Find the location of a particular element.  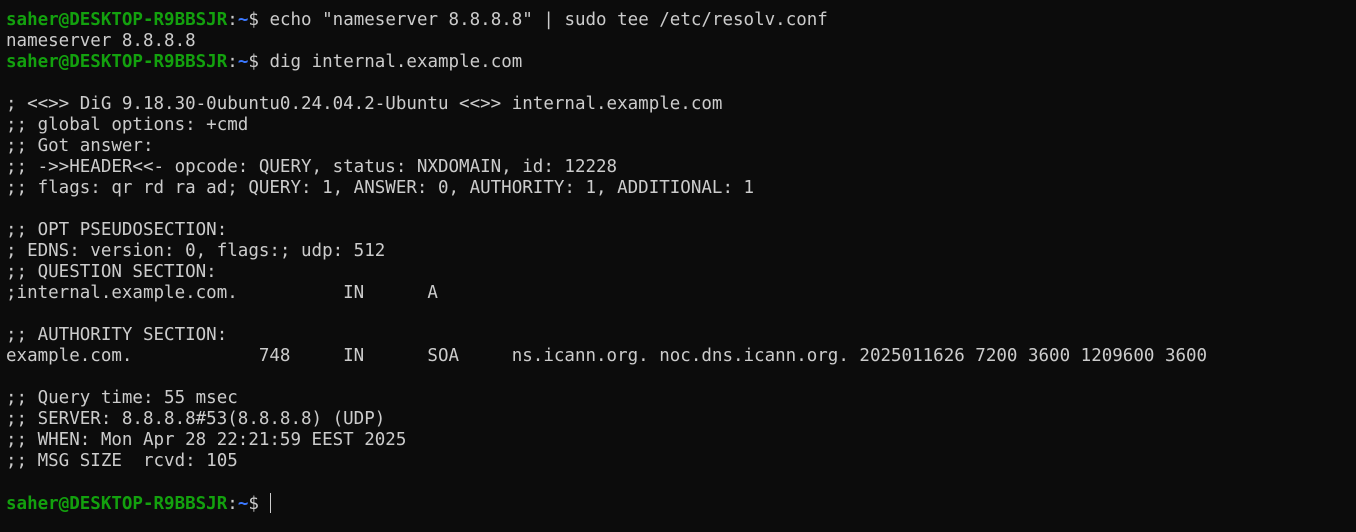

output-text: ;; QUESTION SECTION: is located at coordinates (111, 272).